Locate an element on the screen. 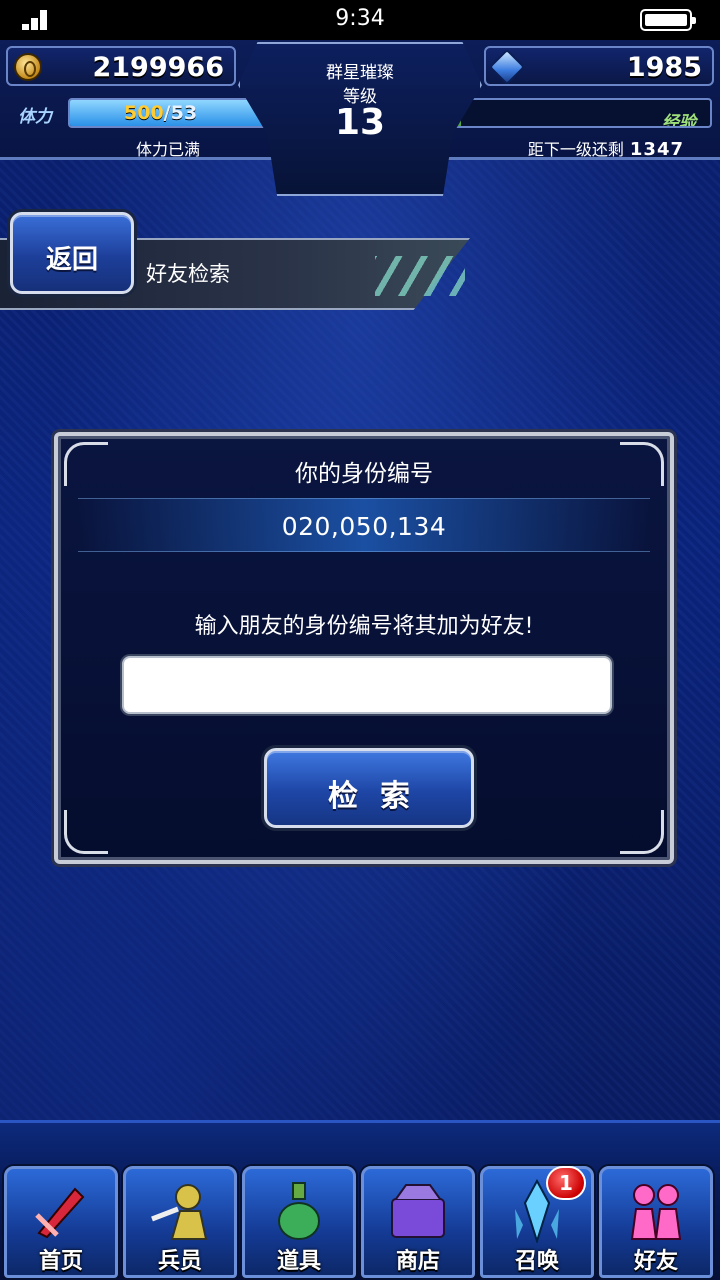  nav-items-button: 道具 is located at coordinates (299, 1222).